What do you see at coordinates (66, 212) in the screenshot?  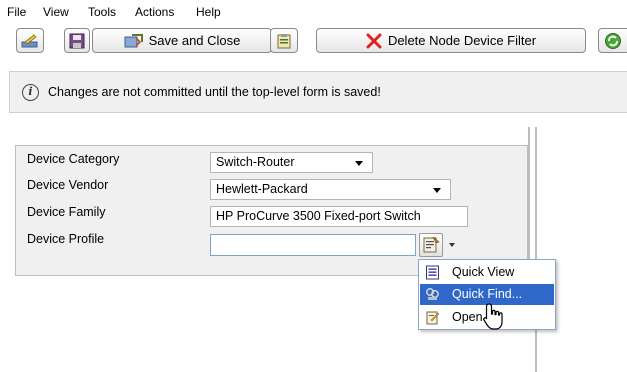 I see `device-family-label: Device Family` at bounding box center [66, 212].